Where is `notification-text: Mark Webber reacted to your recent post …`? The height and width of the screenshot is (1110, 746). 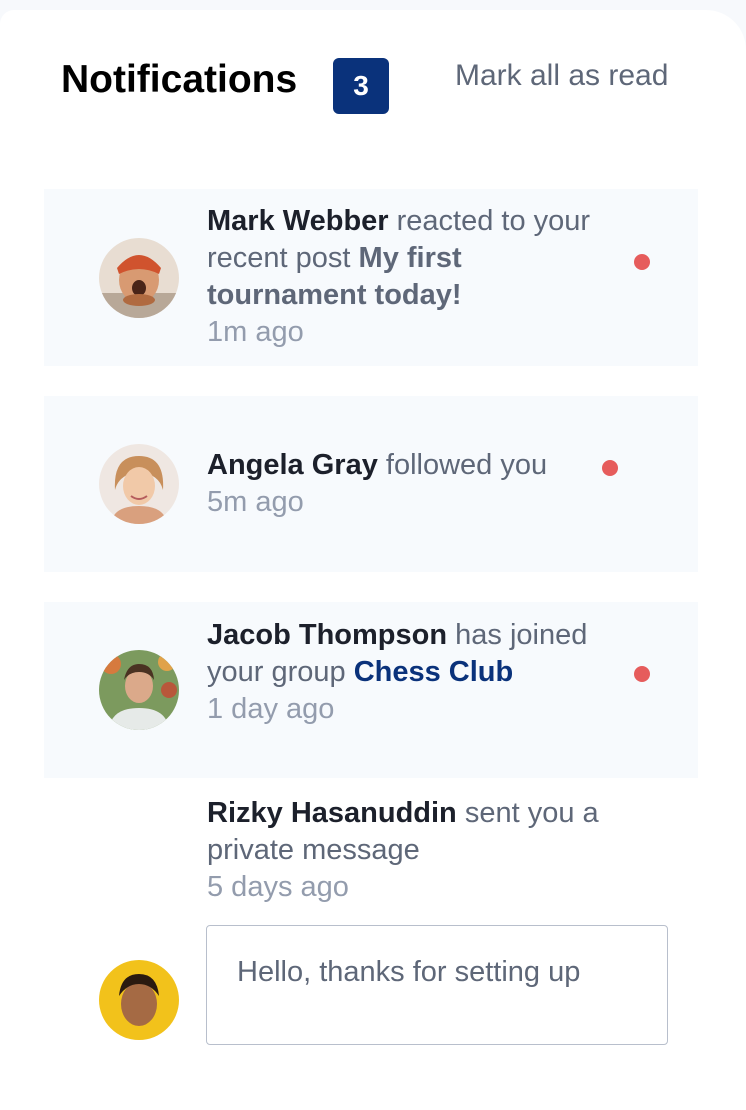 notification-text: Mark Webber reacted to your recent post … is located at coordinates (404, 277).